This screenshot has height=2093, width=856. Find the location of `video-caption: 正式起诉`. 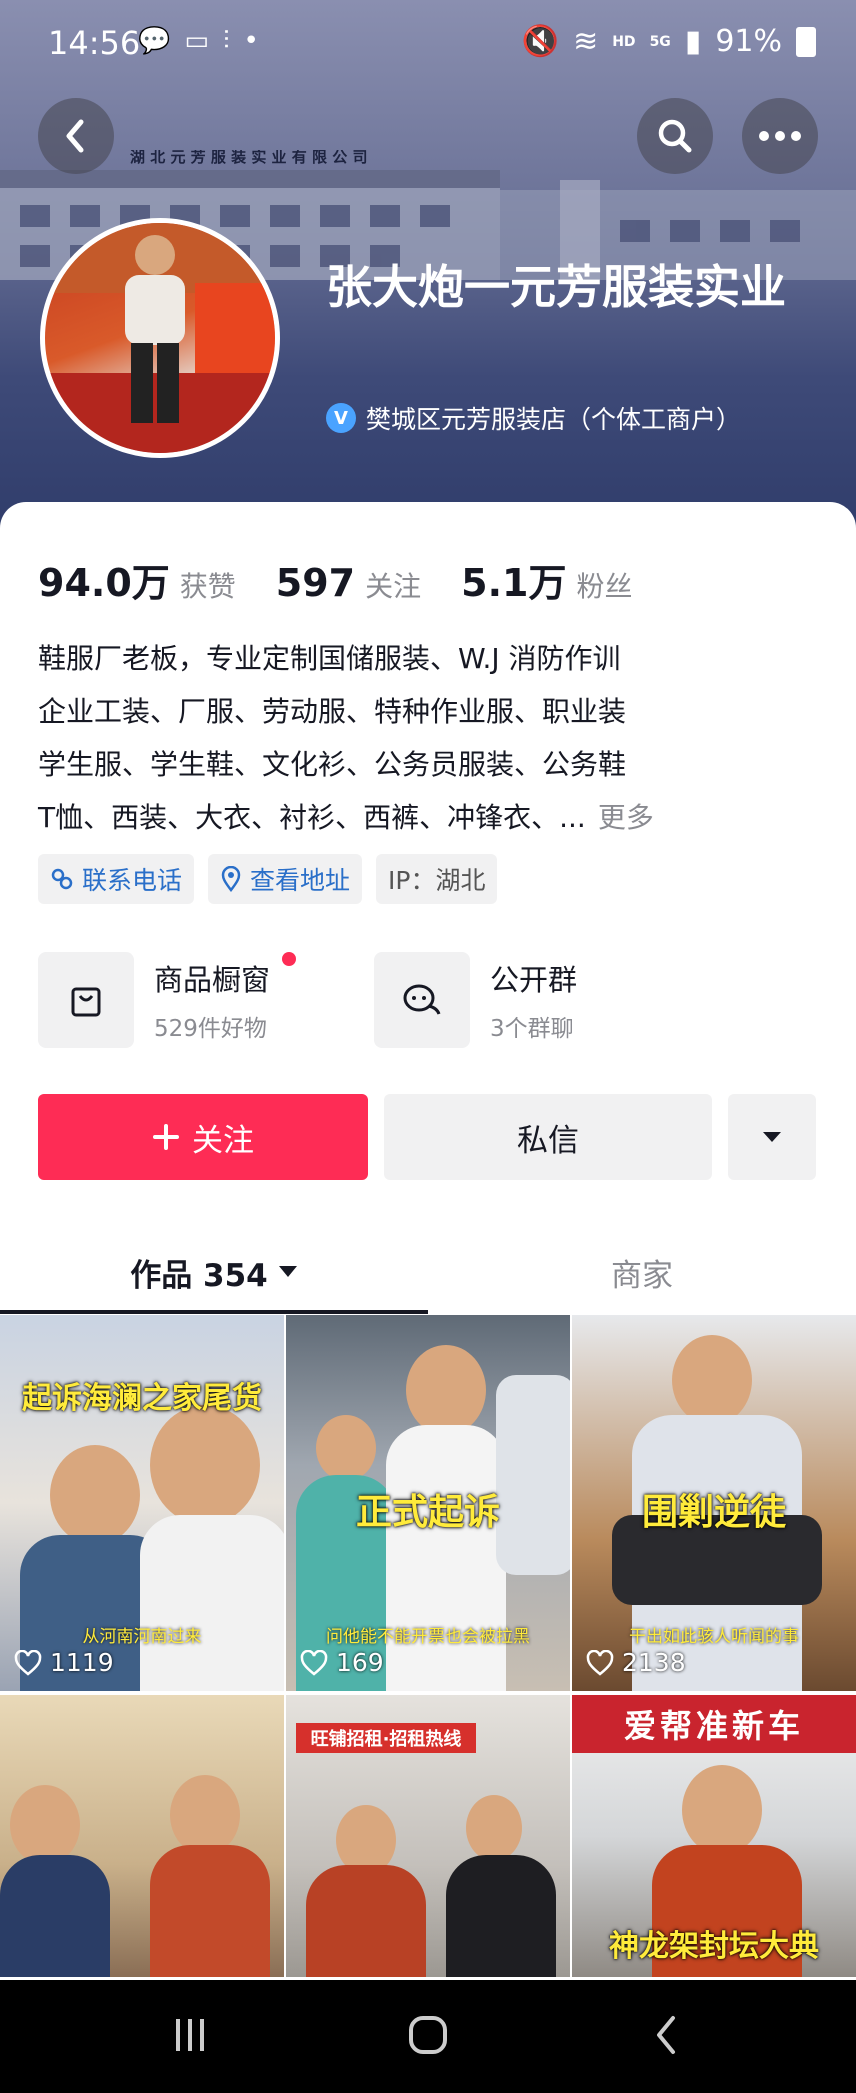

video-caption: 正式起诉 is located at coordinates (427, 1512).